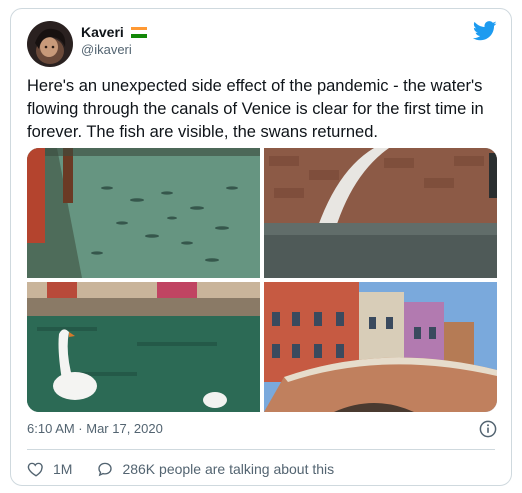 Image resolution: width=522 pixels, height=493 pixels. I want to click on avatar-image, so click(50, 44).